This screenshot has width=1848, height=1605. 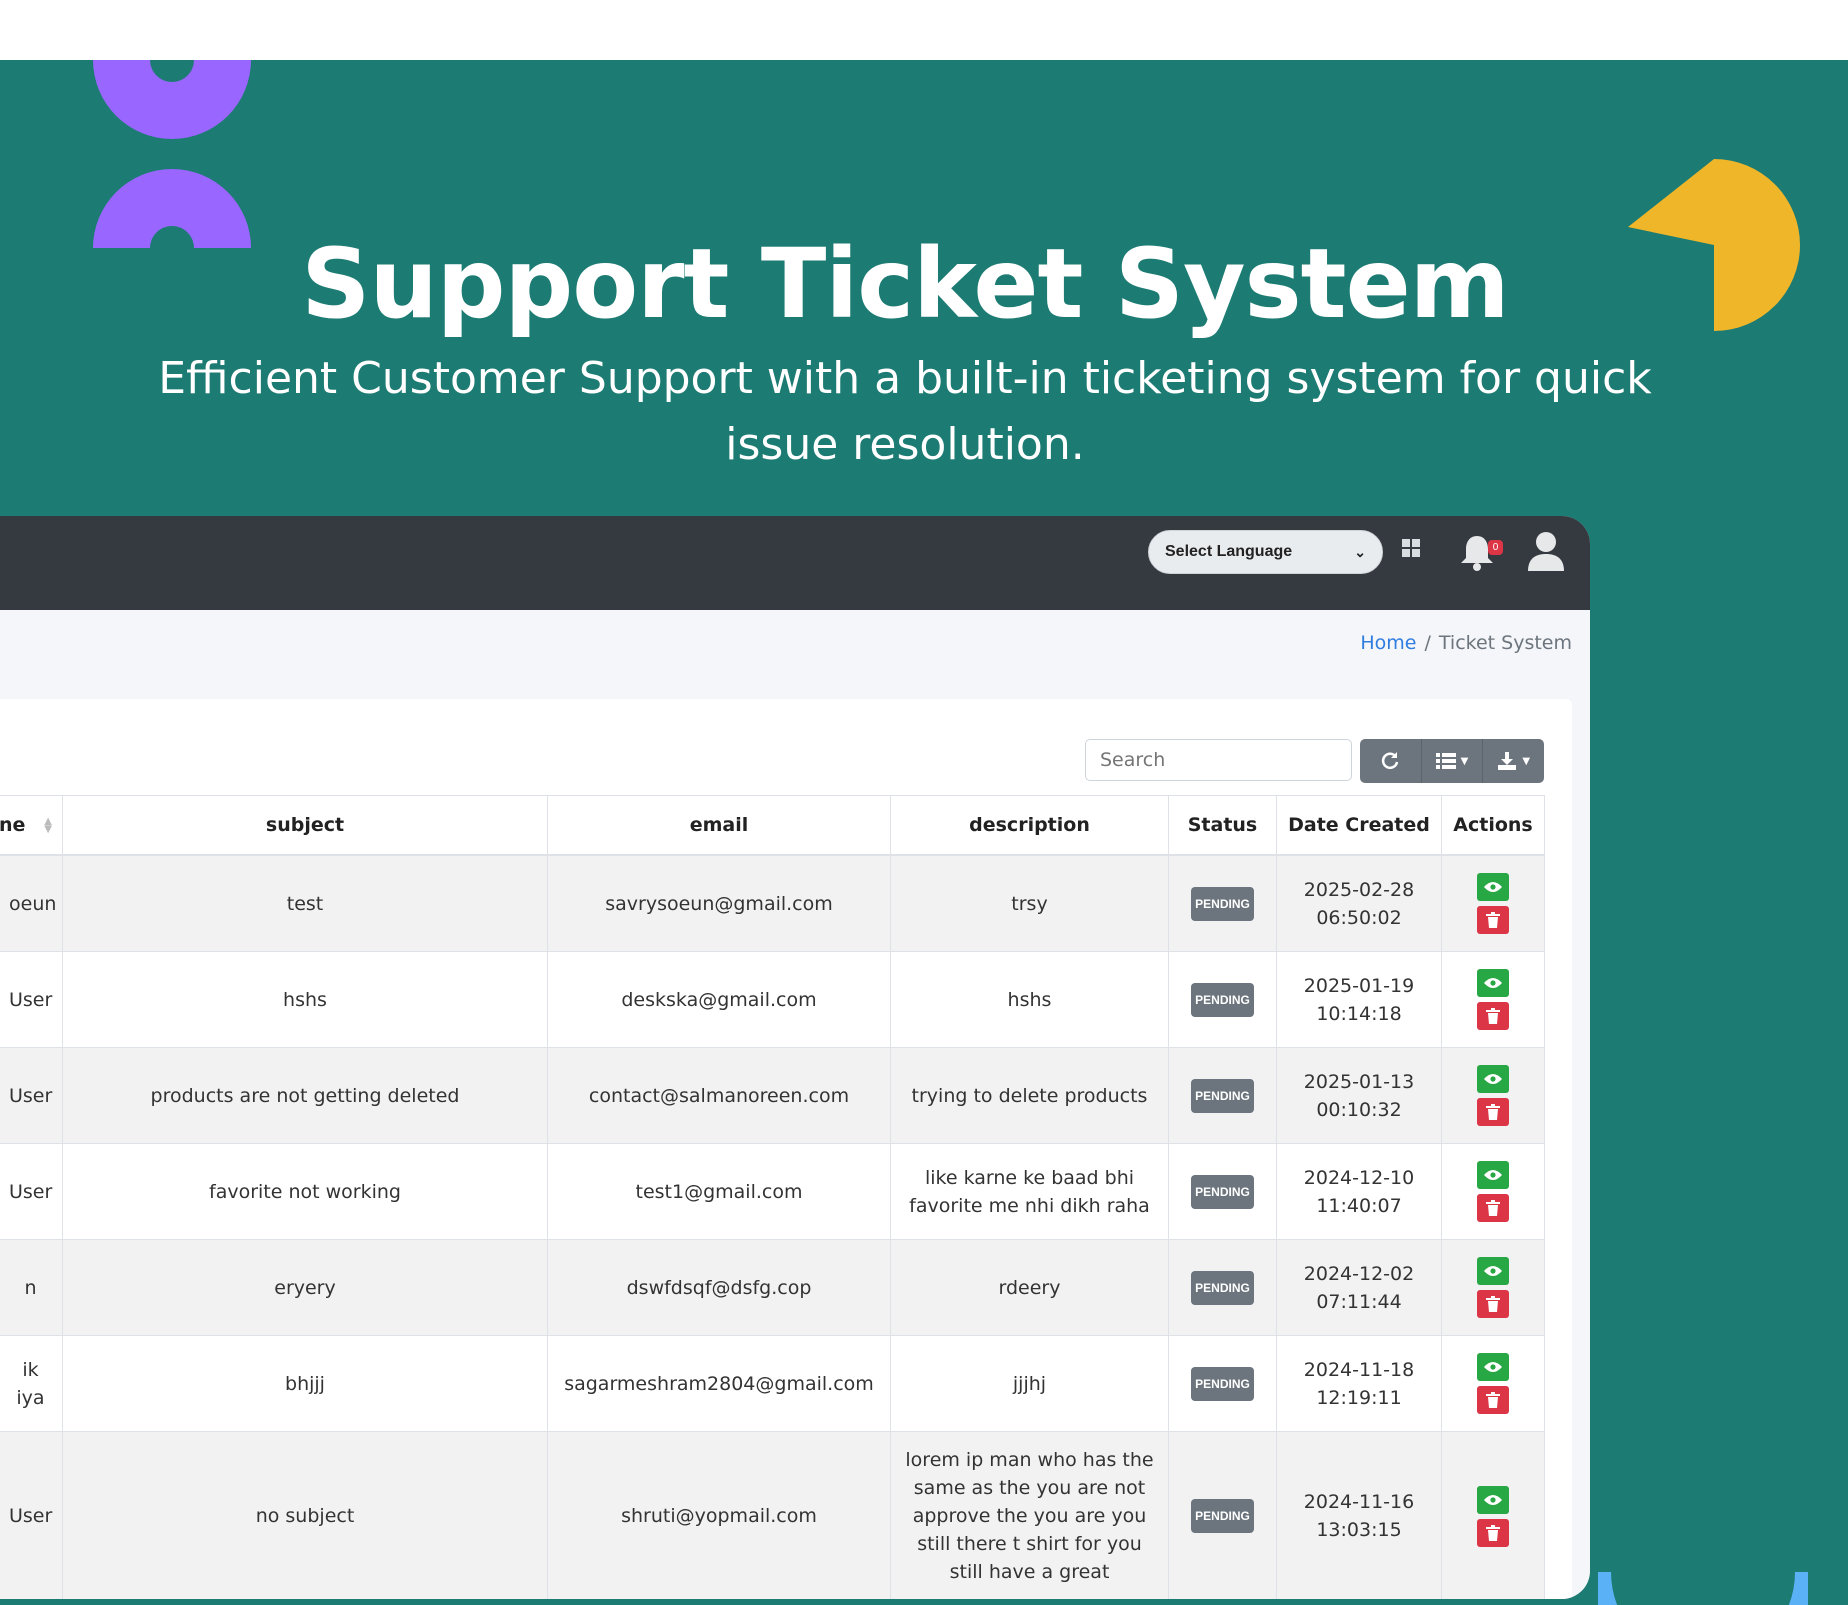 I want to click on date-value: 2025-01-19, so click(x=1359, y=985).